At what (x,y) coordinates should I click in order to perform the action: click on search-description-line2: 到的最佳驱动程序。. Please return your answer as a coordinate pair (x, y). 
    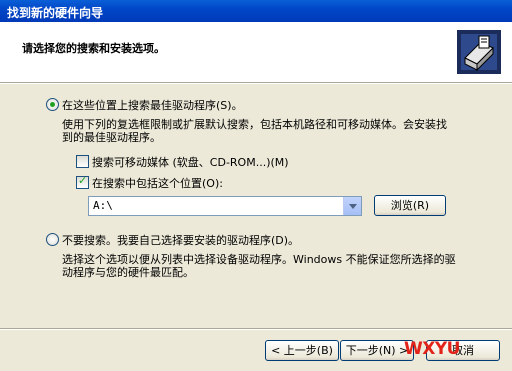
    Looking at the image, I should click on (111, 137).